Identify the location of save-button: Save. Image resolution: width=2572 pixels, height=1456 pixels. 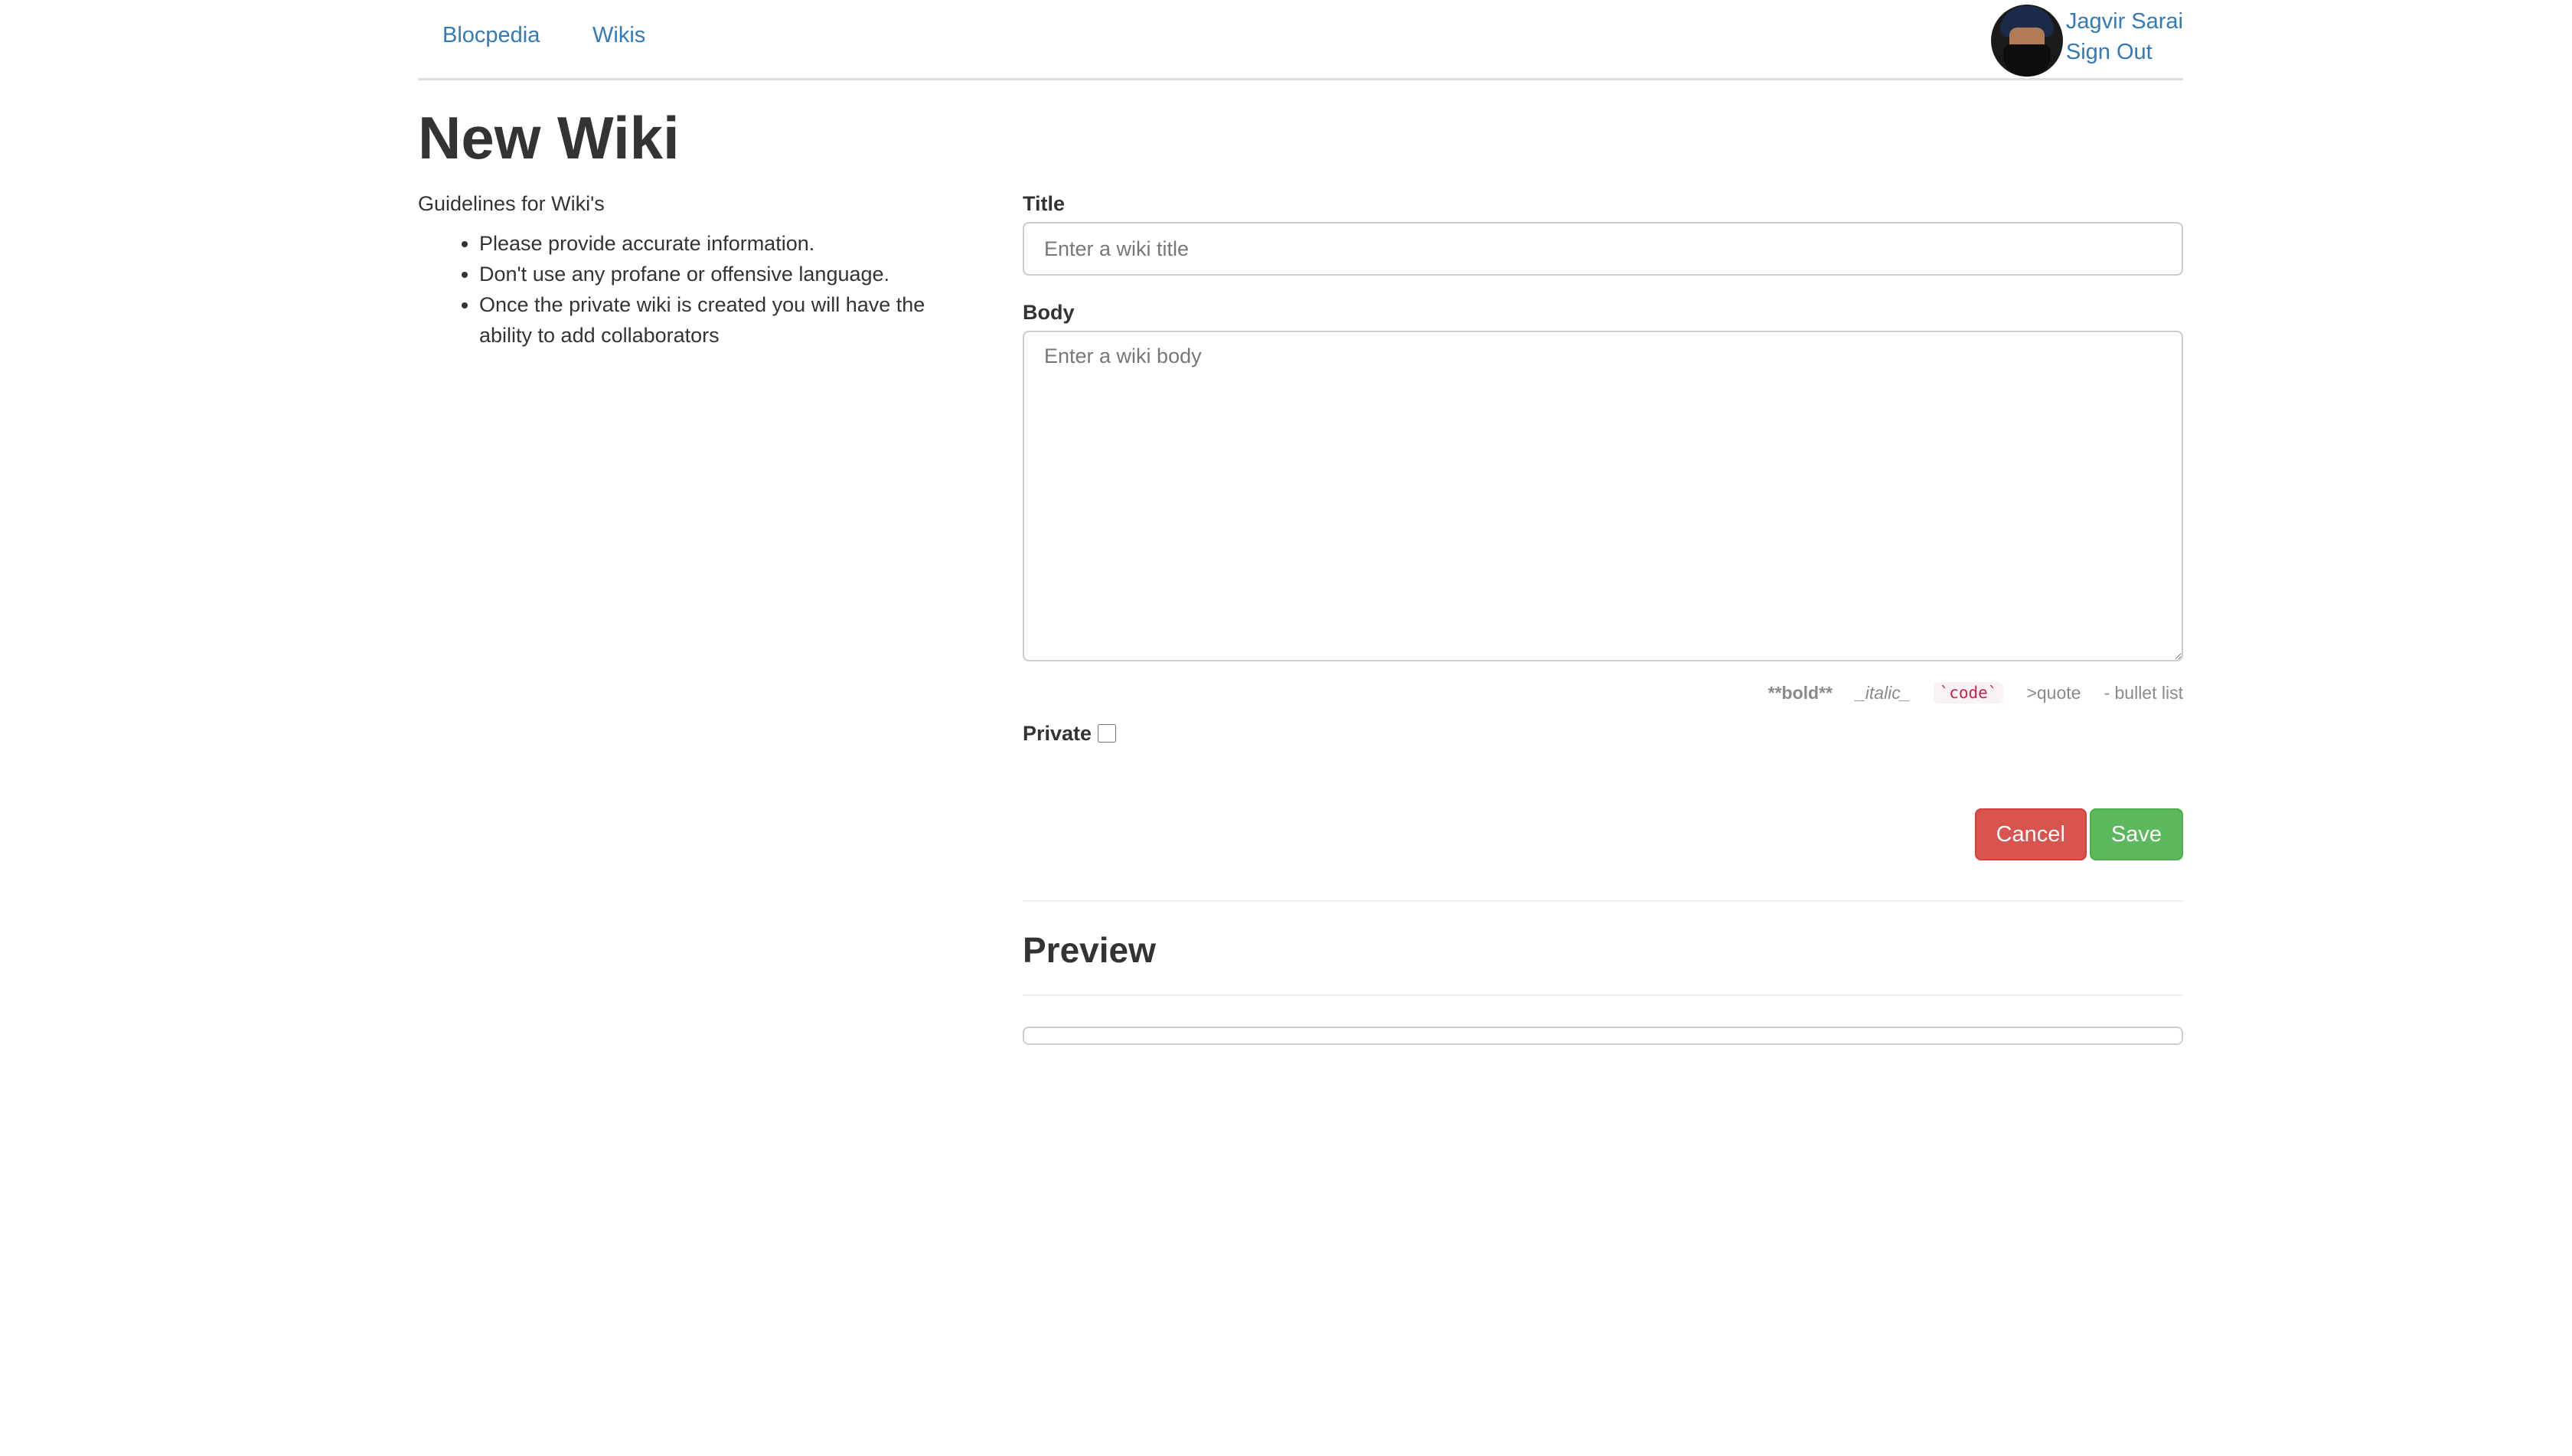
(2136, 834).